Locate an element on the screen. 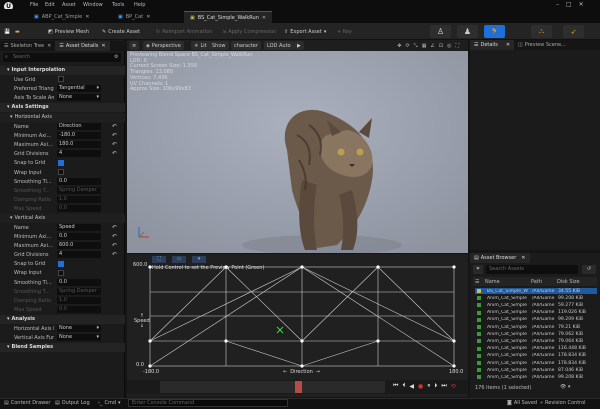 This screenshot has height=409, width=600. lod-button: LOD Auto is located at coordinates (279, 45).